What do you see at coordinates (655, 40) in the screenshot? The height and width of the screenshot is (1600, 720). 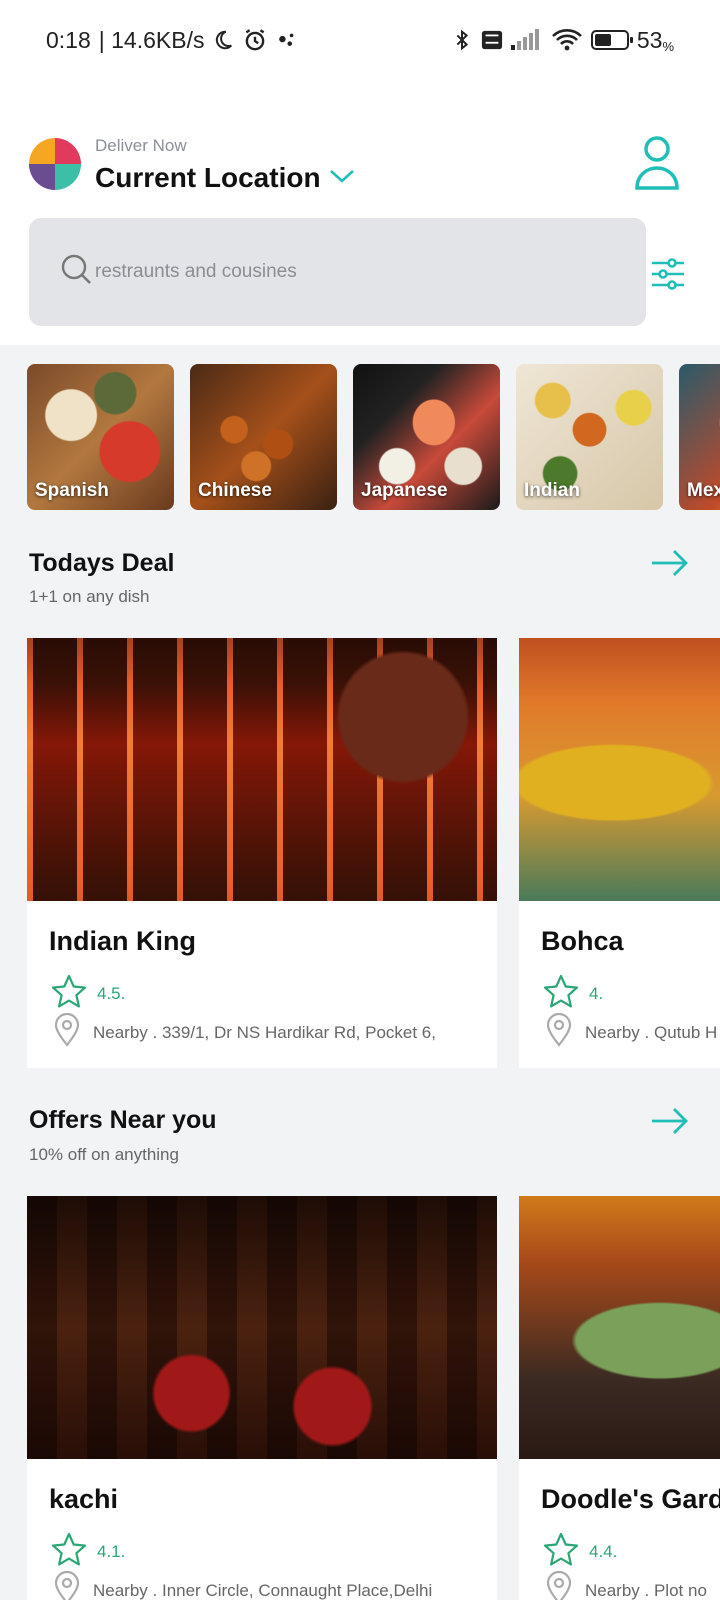 I see `battery-percent: 53%` at bounding box center [655, 40].